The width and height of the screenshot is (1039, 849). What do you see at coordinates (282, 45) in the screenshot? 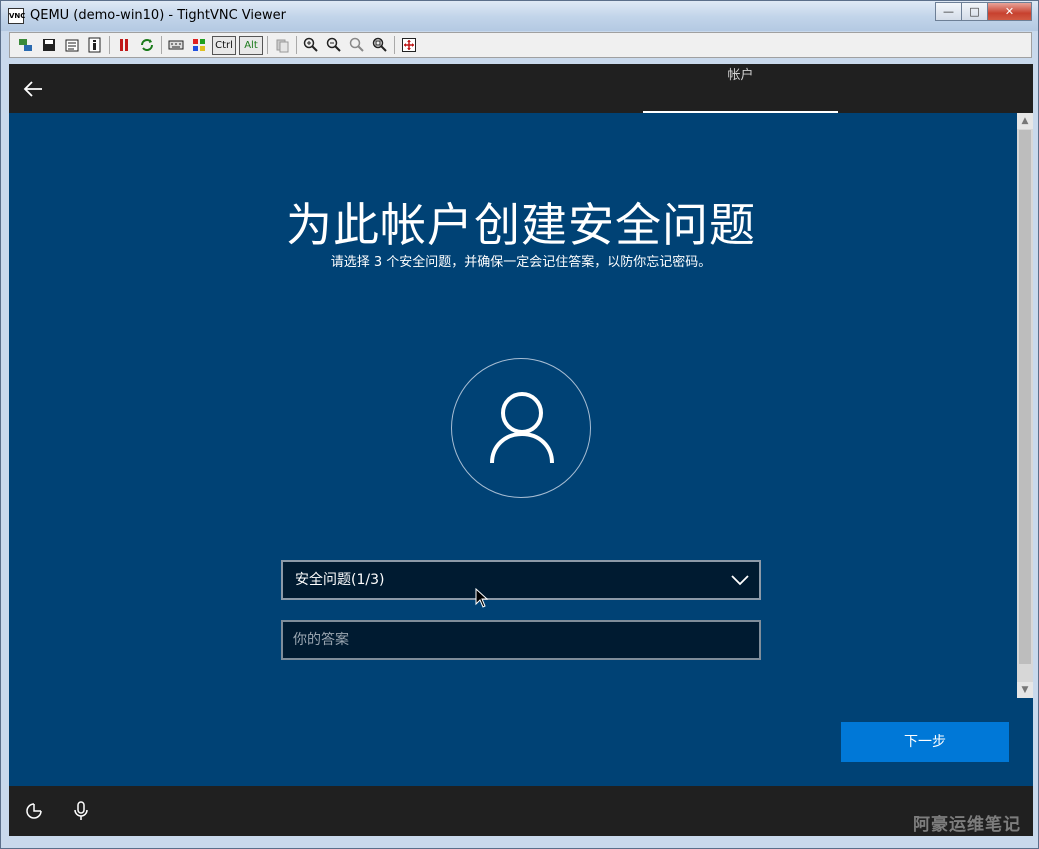
I see `clipboard-icon` at bounding box center [282, 45].